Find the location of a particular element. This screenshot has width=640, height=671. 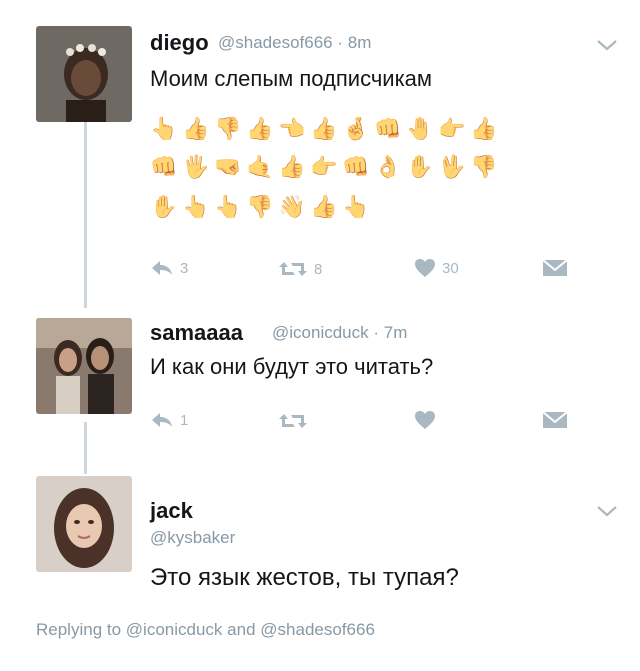

tweet-author-handle: @shadesof666 · 8m is located at coordinates (294, 43).